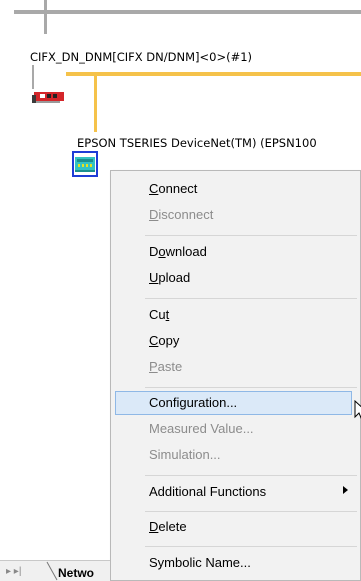  What do you see at coordinates (76, 573) in the screenshot?
I see `tab-network: Netwo` at bounding box center [76, 573].